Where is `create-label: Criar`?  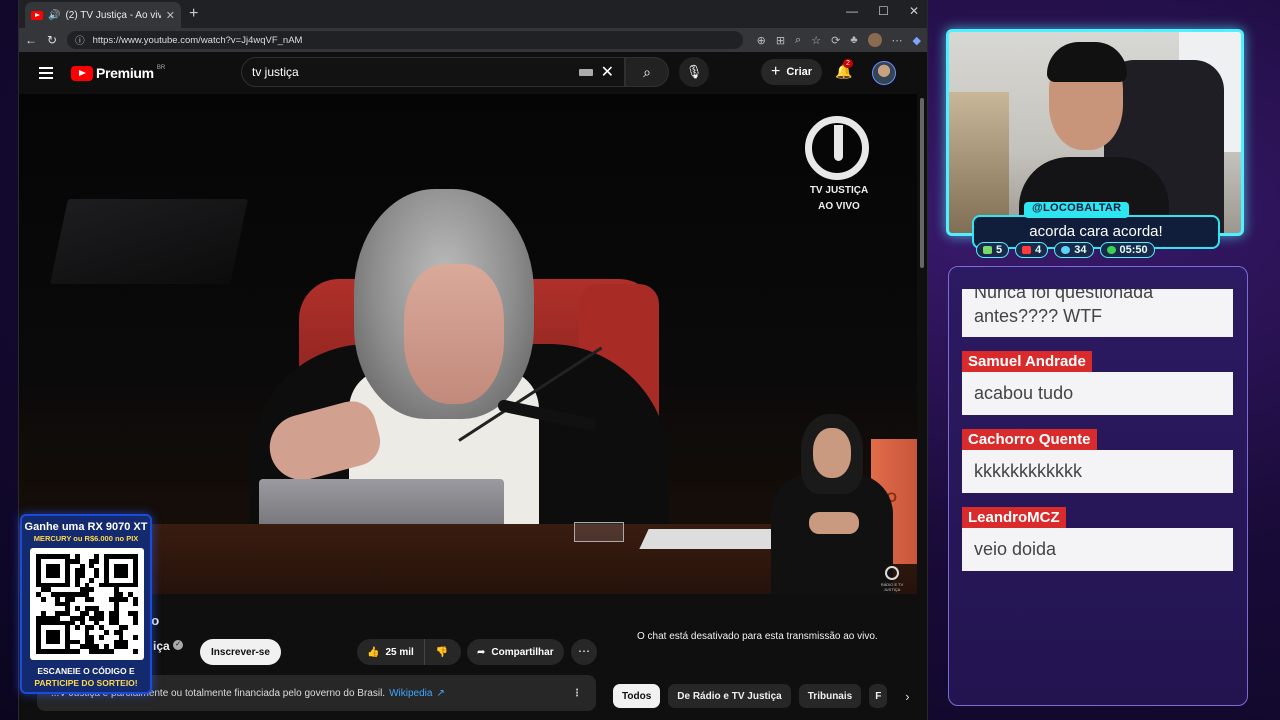
create-label: Criar is located at coordinates (799, 72).